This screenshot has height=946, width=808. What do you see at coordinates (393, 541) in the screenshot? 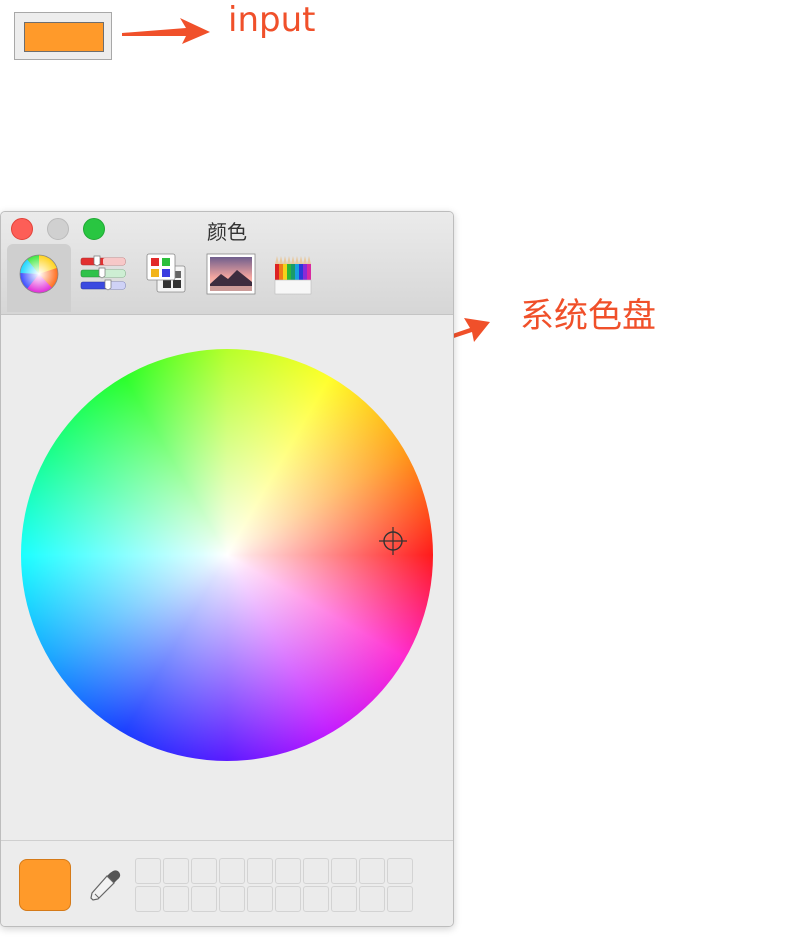
I see `crosshair-icon` at bounding box center [393, 541].